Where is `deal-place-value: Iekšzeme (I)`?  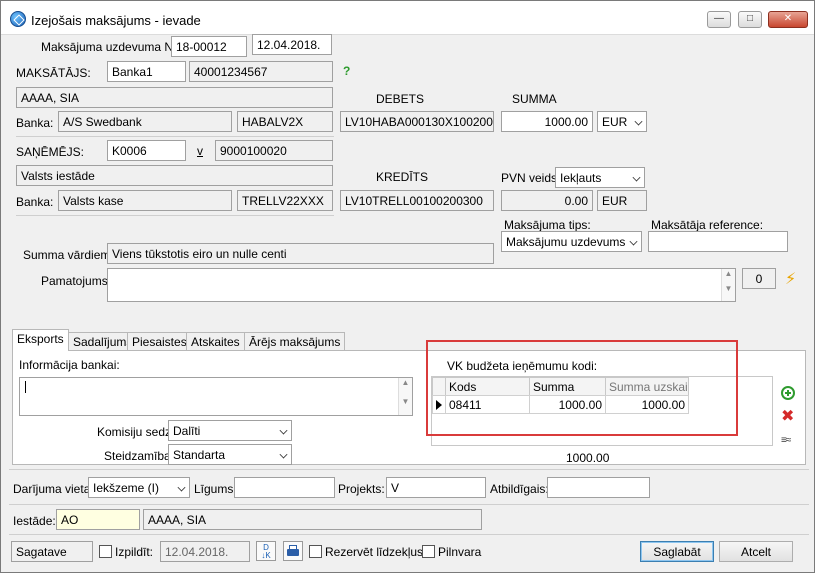
deal-place-value: Iekšzeme (I) is located at coordinates (126, 488).